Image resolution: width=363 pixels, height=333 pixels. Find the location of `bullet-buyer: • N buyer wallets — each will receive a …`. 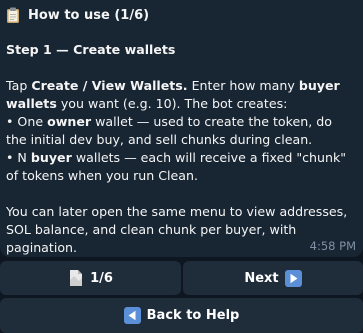

bullet-buyer: • N buyer wallets — each will receive a … is located at coordinates (176, 166).